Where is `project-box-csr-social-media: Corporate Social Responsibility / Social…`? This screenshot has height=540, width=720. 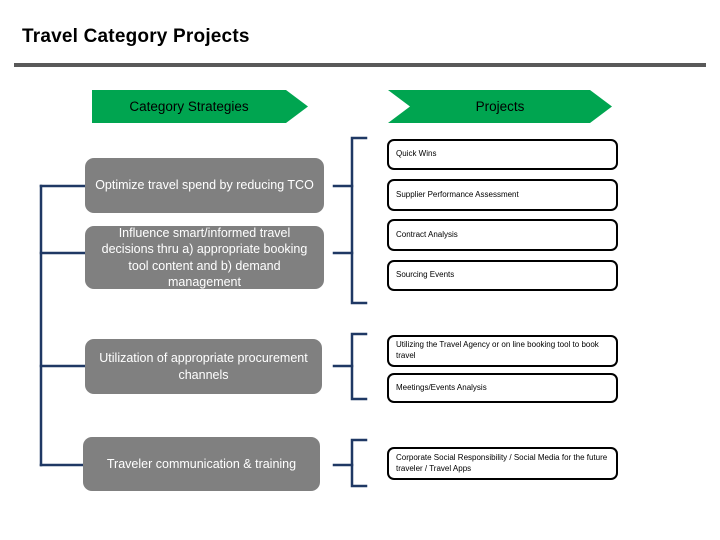
project-box-csr-social-media: Corporate Social Responsibility / Social… is located at coordinates (502, 463).